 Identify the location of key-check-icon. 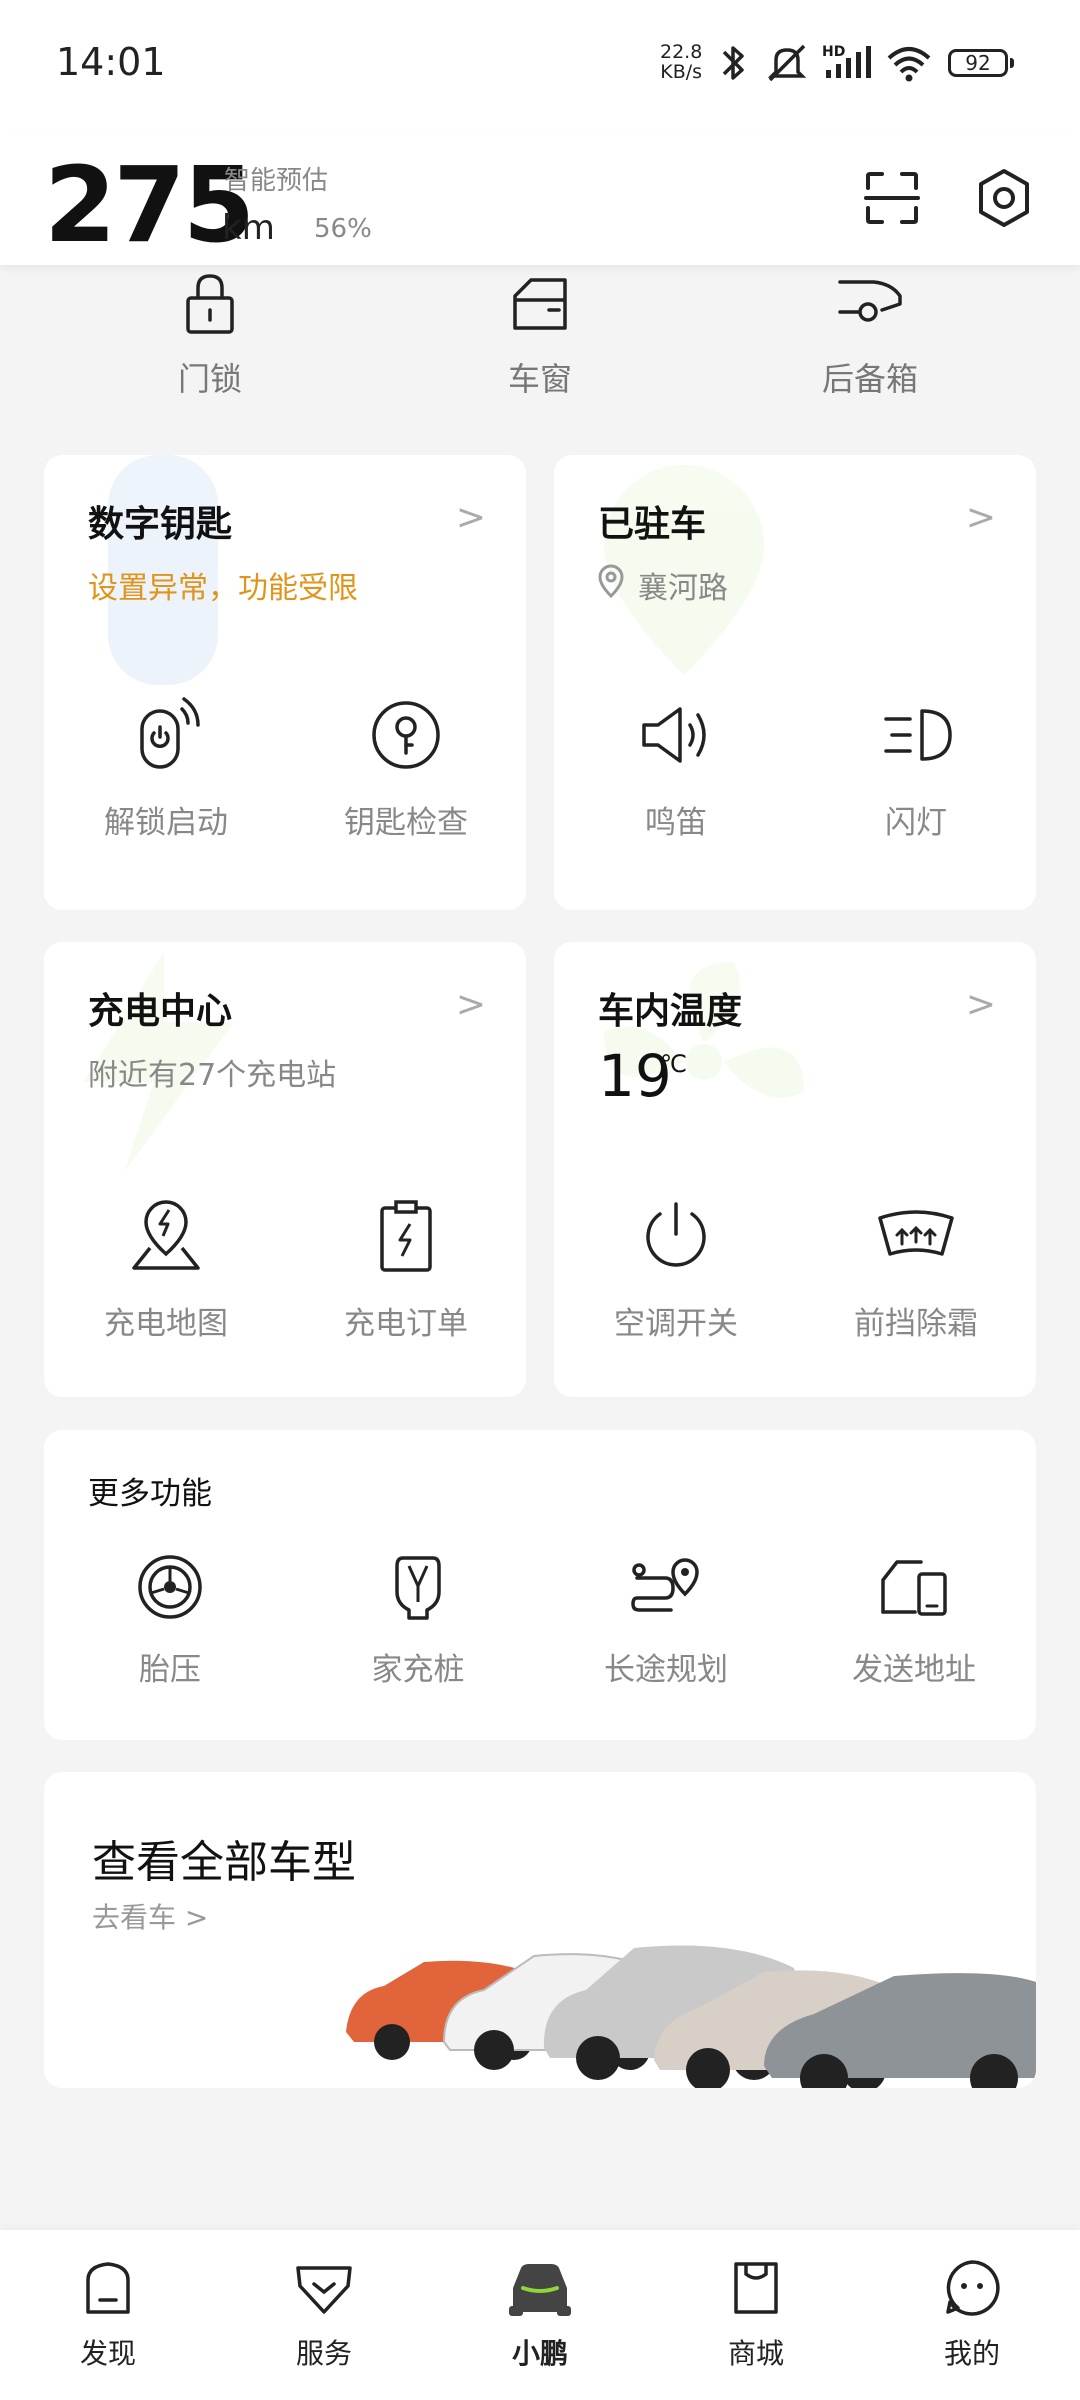
(406, 735).